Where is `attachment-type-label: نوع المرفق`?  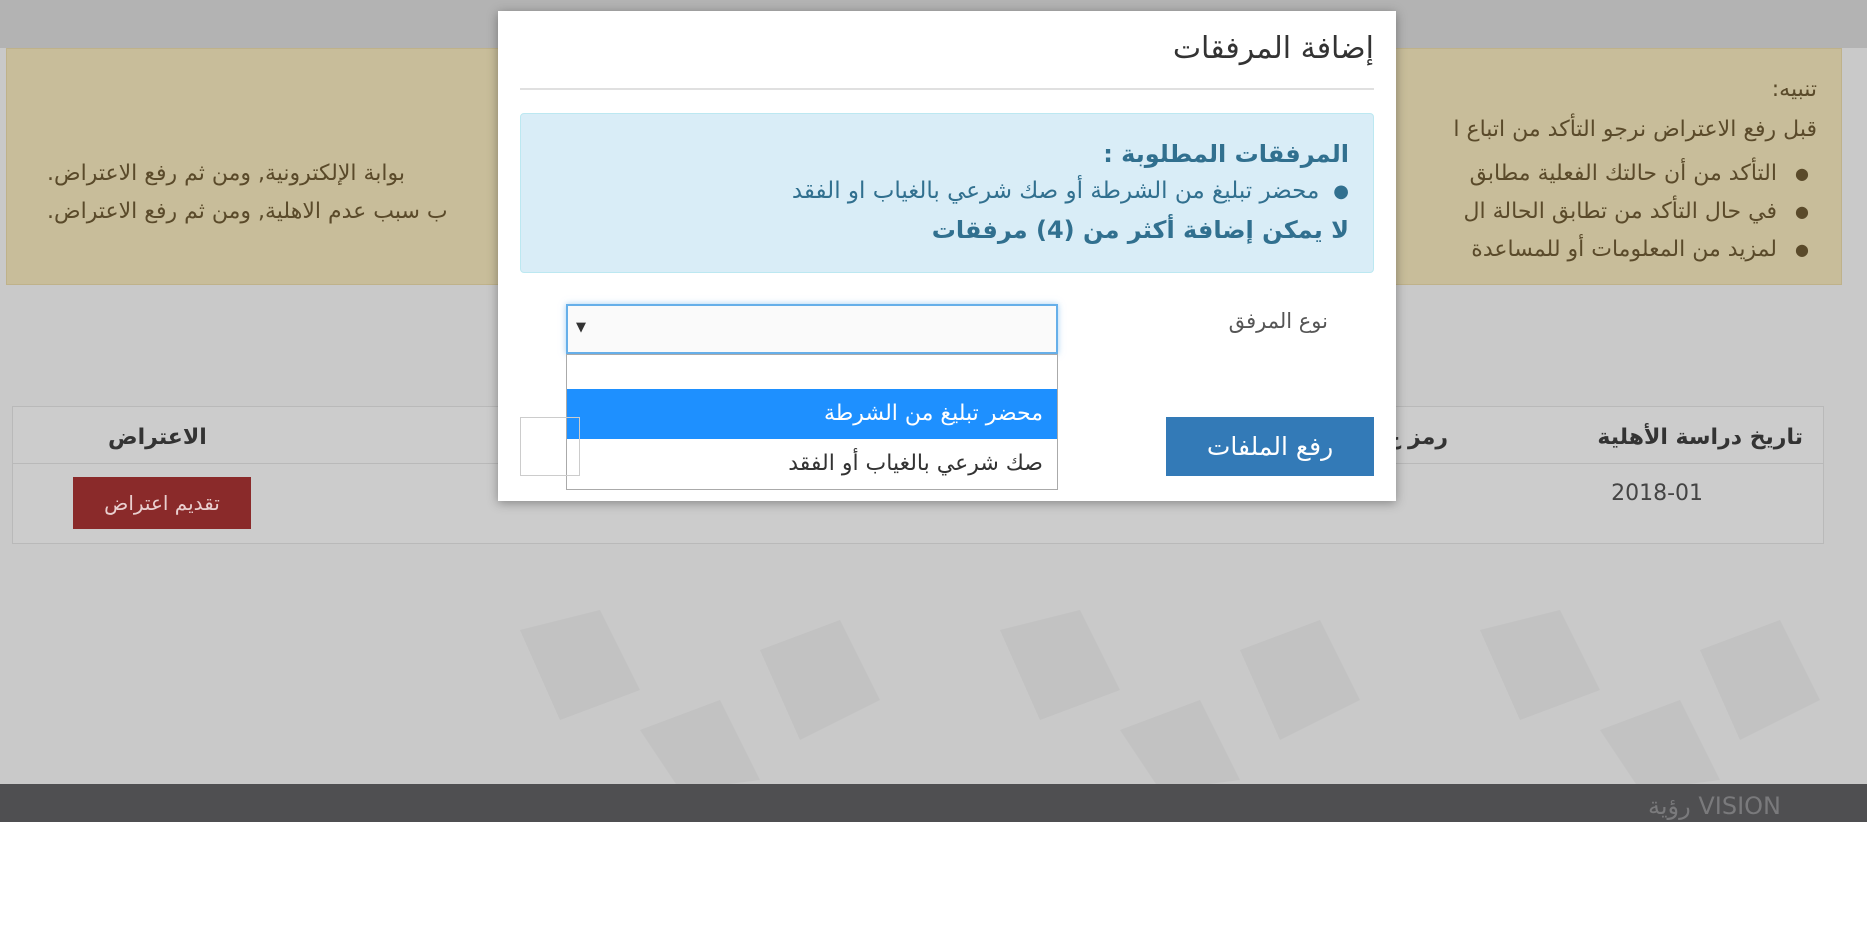 attachment-type-label: نوع المرفق is located at coordinates (1278, 321).